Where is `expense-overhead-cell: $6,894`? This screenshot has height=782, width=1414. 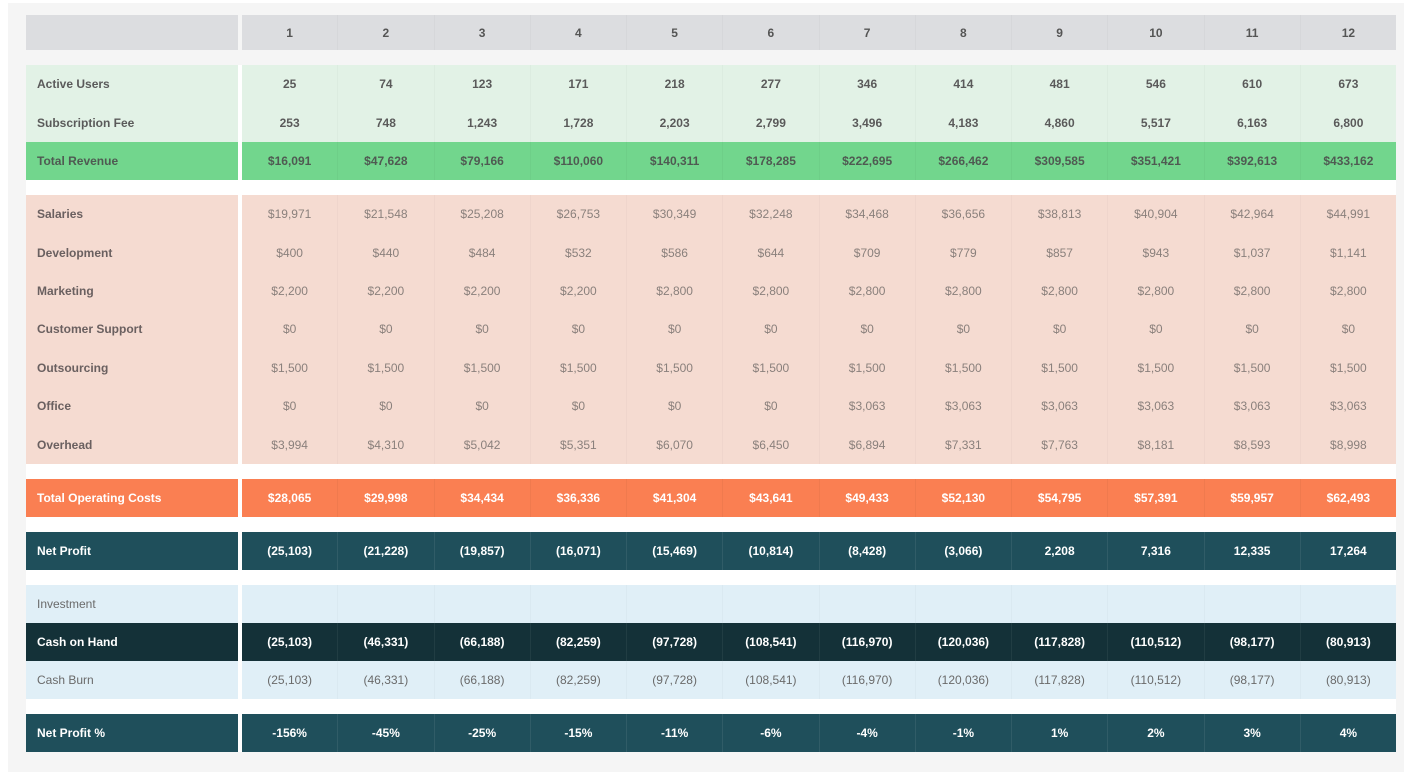
expense-overhead-cell: $6,894 is located at coordinates (867, 444).